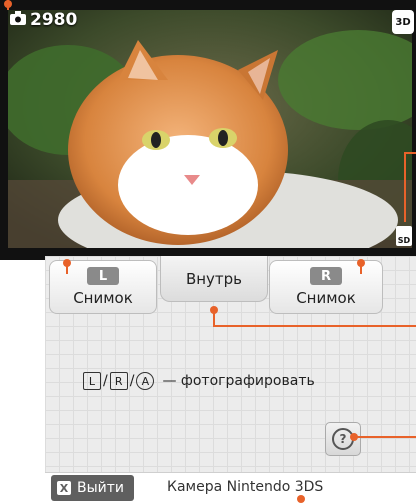  Describe the element at coordinates (314, 326) in the screenshot. I see `callout-line-center-h` at that location.